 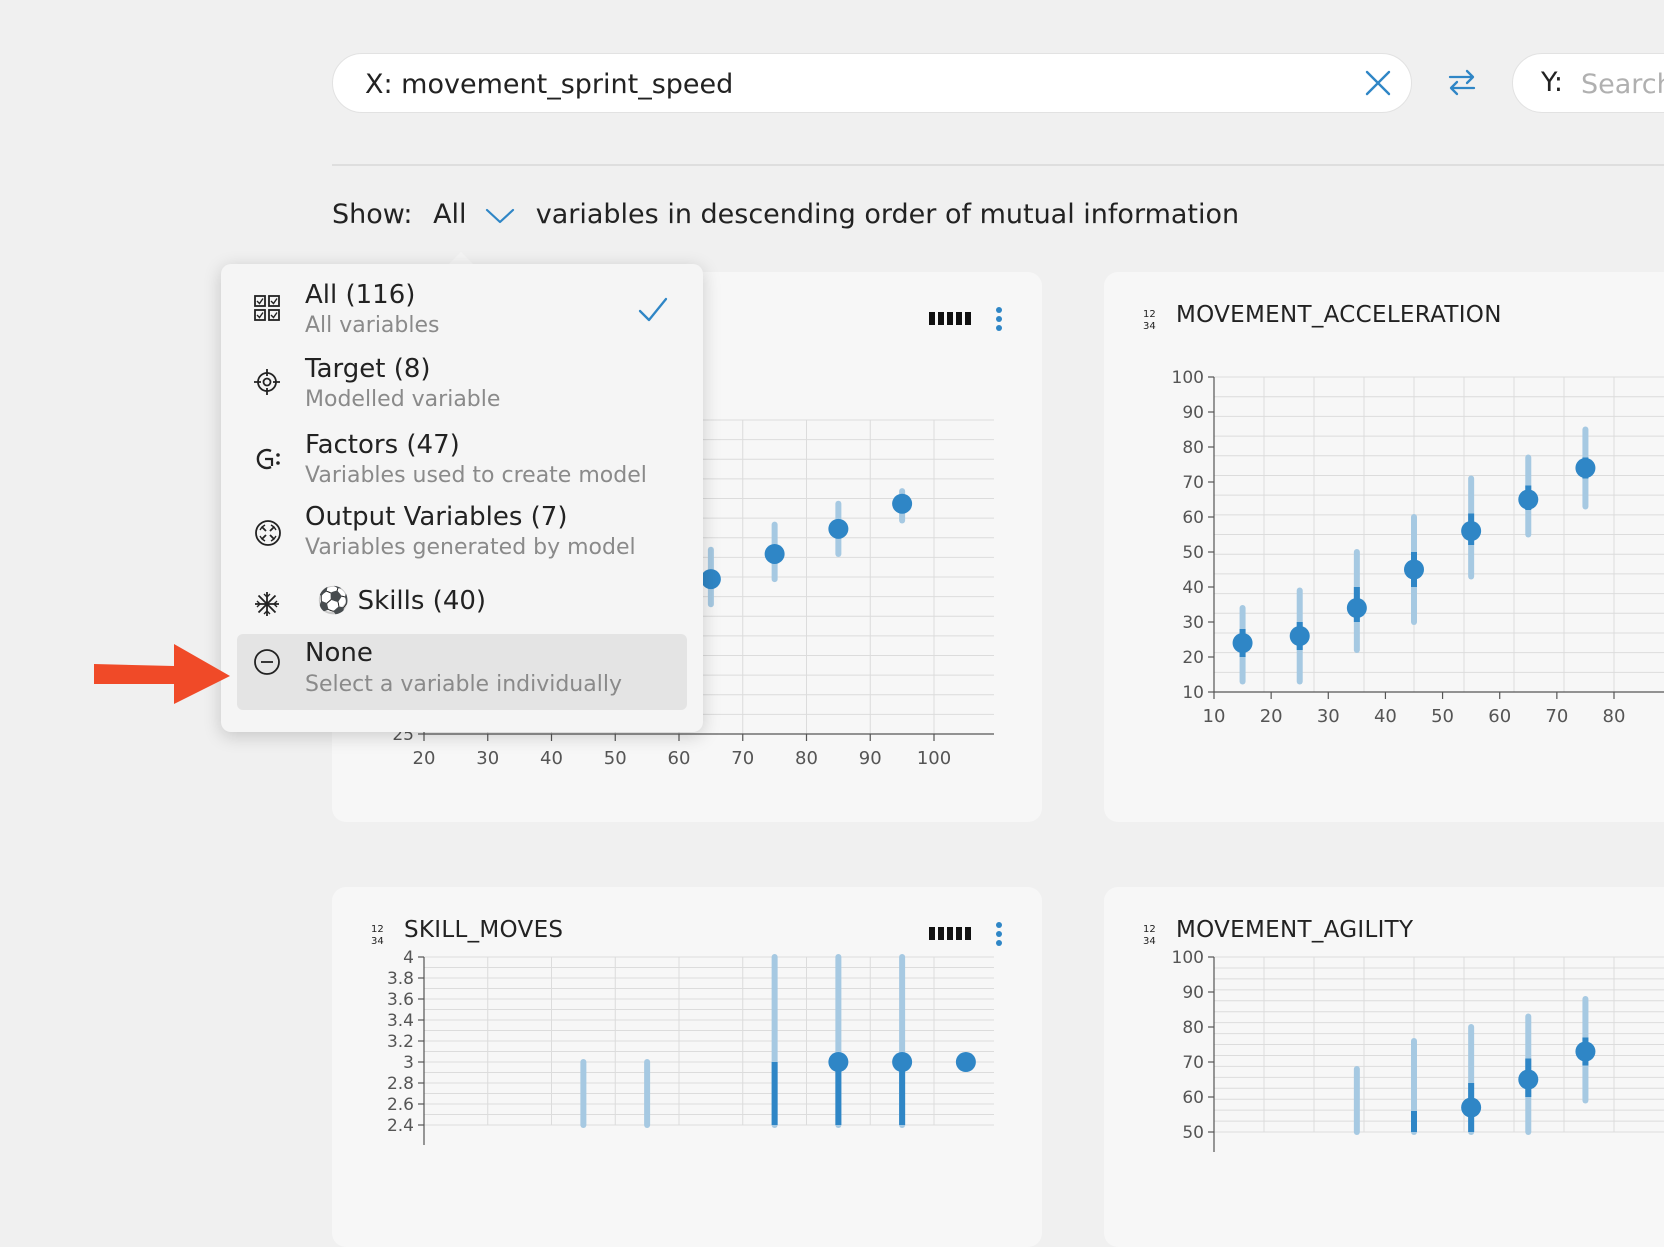 What do you see at coordinates (1418, 1050) in the screenshot?
I see `chart-4: 50 60 70 80 90 100` at bounding box center [1418, 1050].